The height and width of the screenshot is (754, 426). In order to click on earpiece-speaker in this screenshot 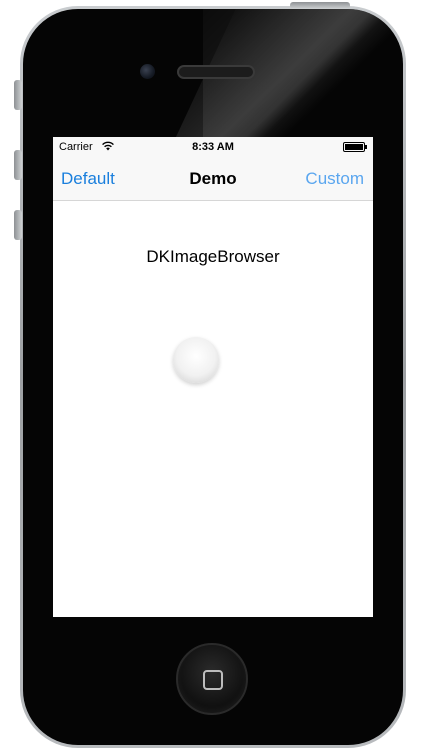, I will do `click(216, 72)`.